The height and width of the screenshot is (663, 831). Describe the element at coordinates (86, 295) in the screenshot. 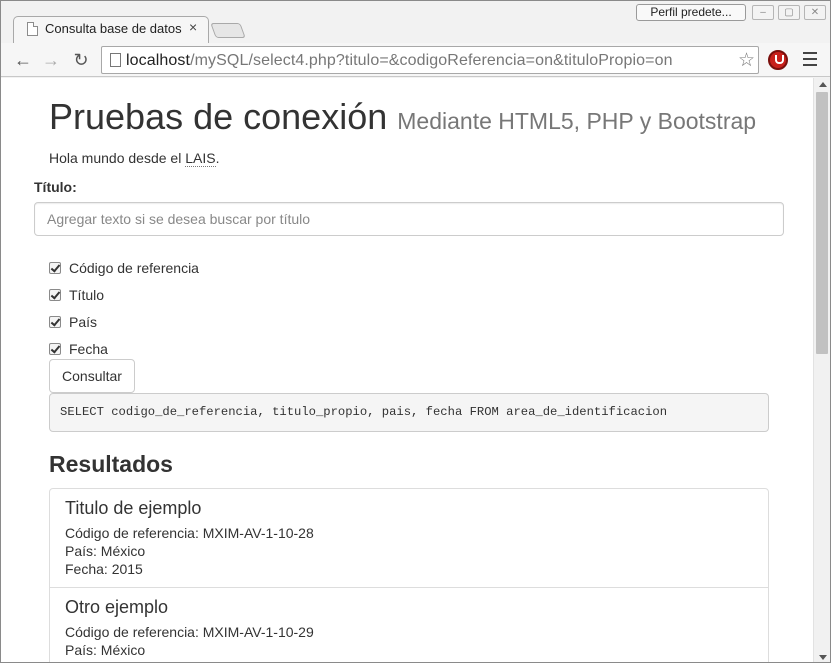

I see `checkbox-label: Título` at that location.